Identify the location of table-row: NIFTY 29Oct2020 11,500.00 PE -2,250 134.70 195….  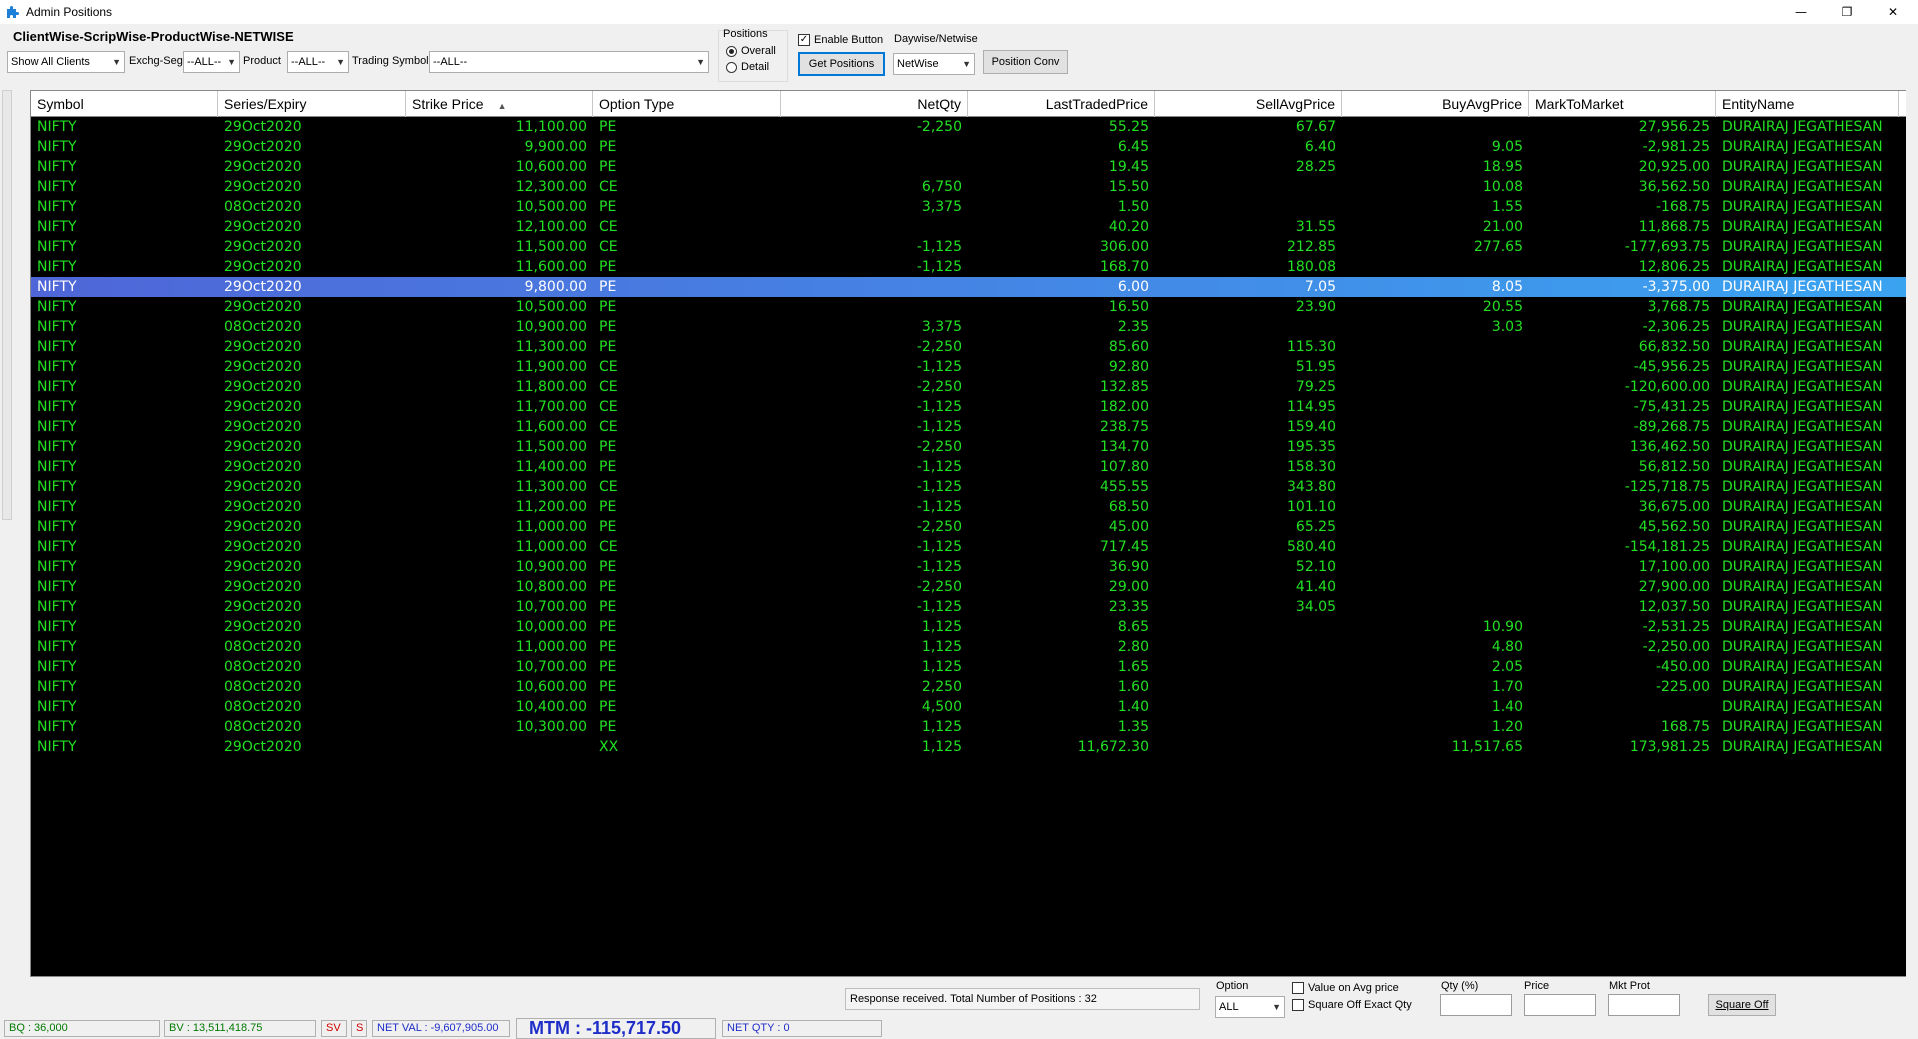
(969, 447).